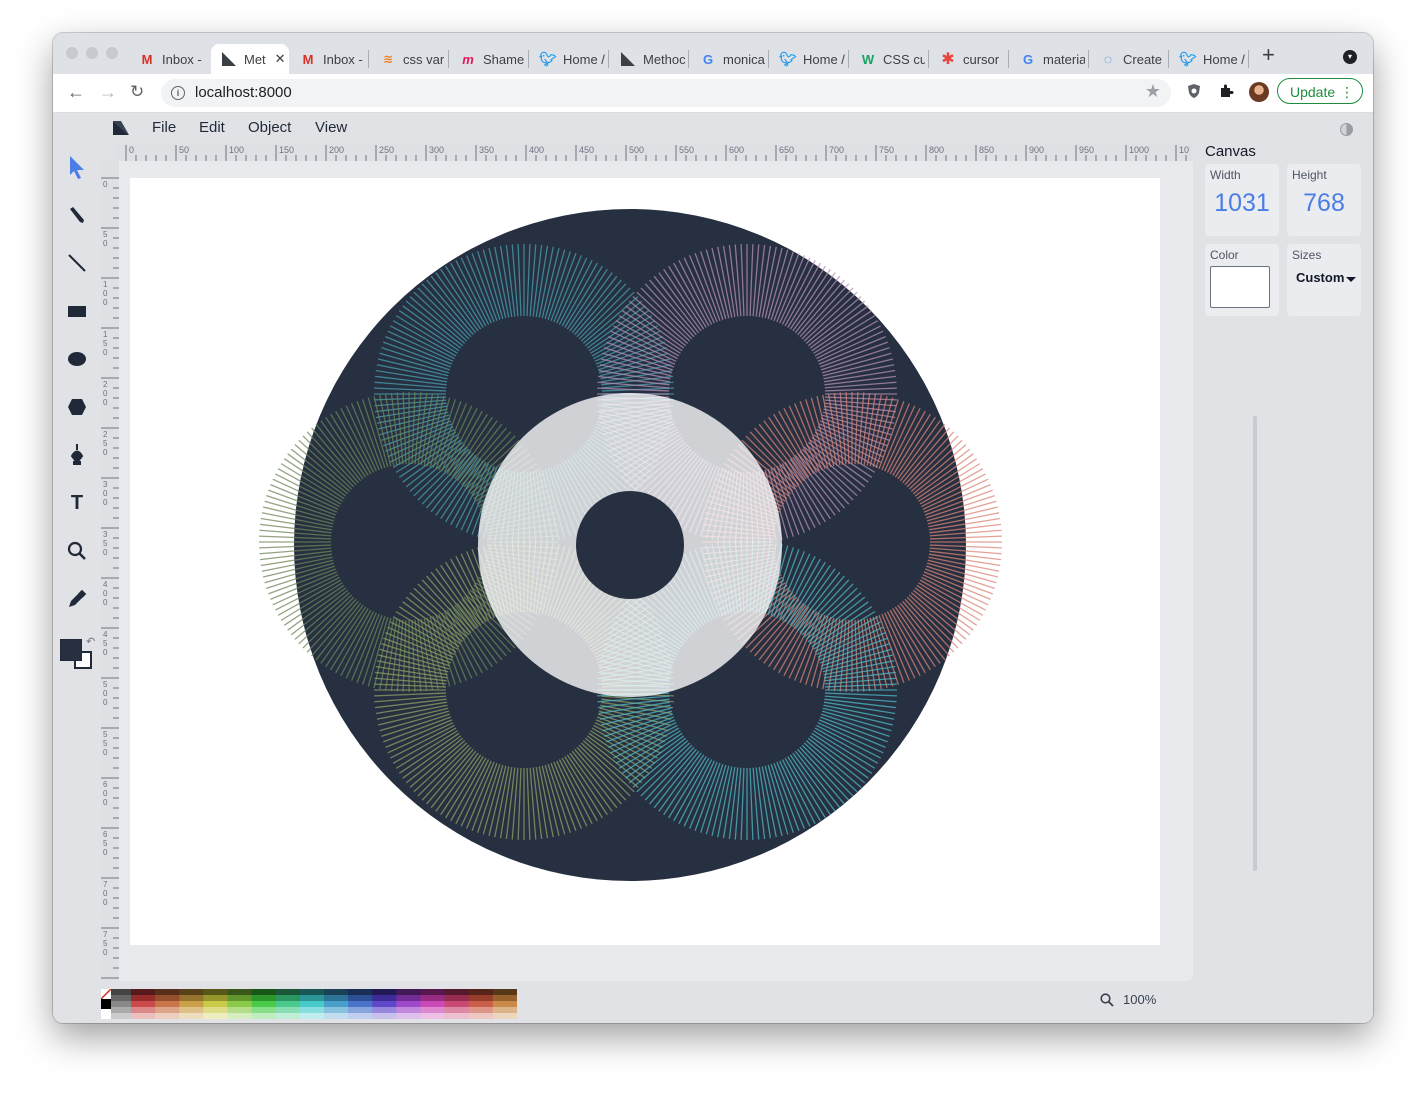 The height and width of the screenshot is (1093, 1426). What do you see at coordinates (1320, 91) in the screenshot?
I see `update-button: Update ⋮` at bounding box center [1320, 91].